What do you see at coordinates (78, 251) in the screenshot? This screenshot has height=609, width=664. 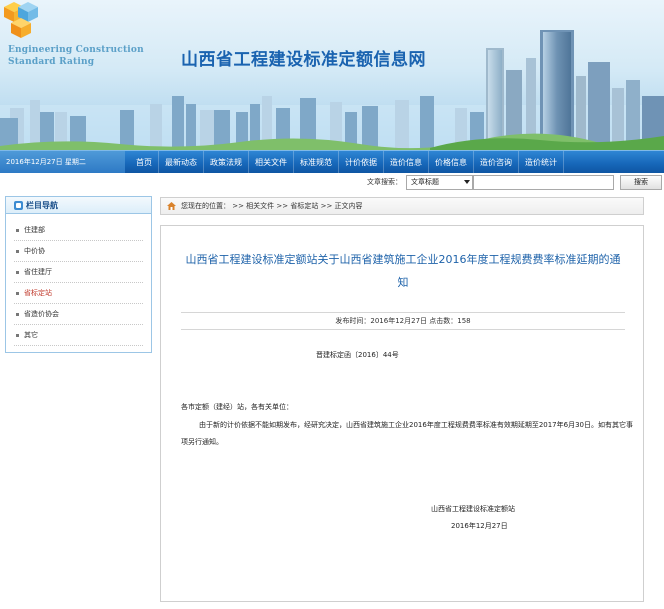 I see `sidebar-item-cost-association: 中价协` at bounding box center [78, 251].